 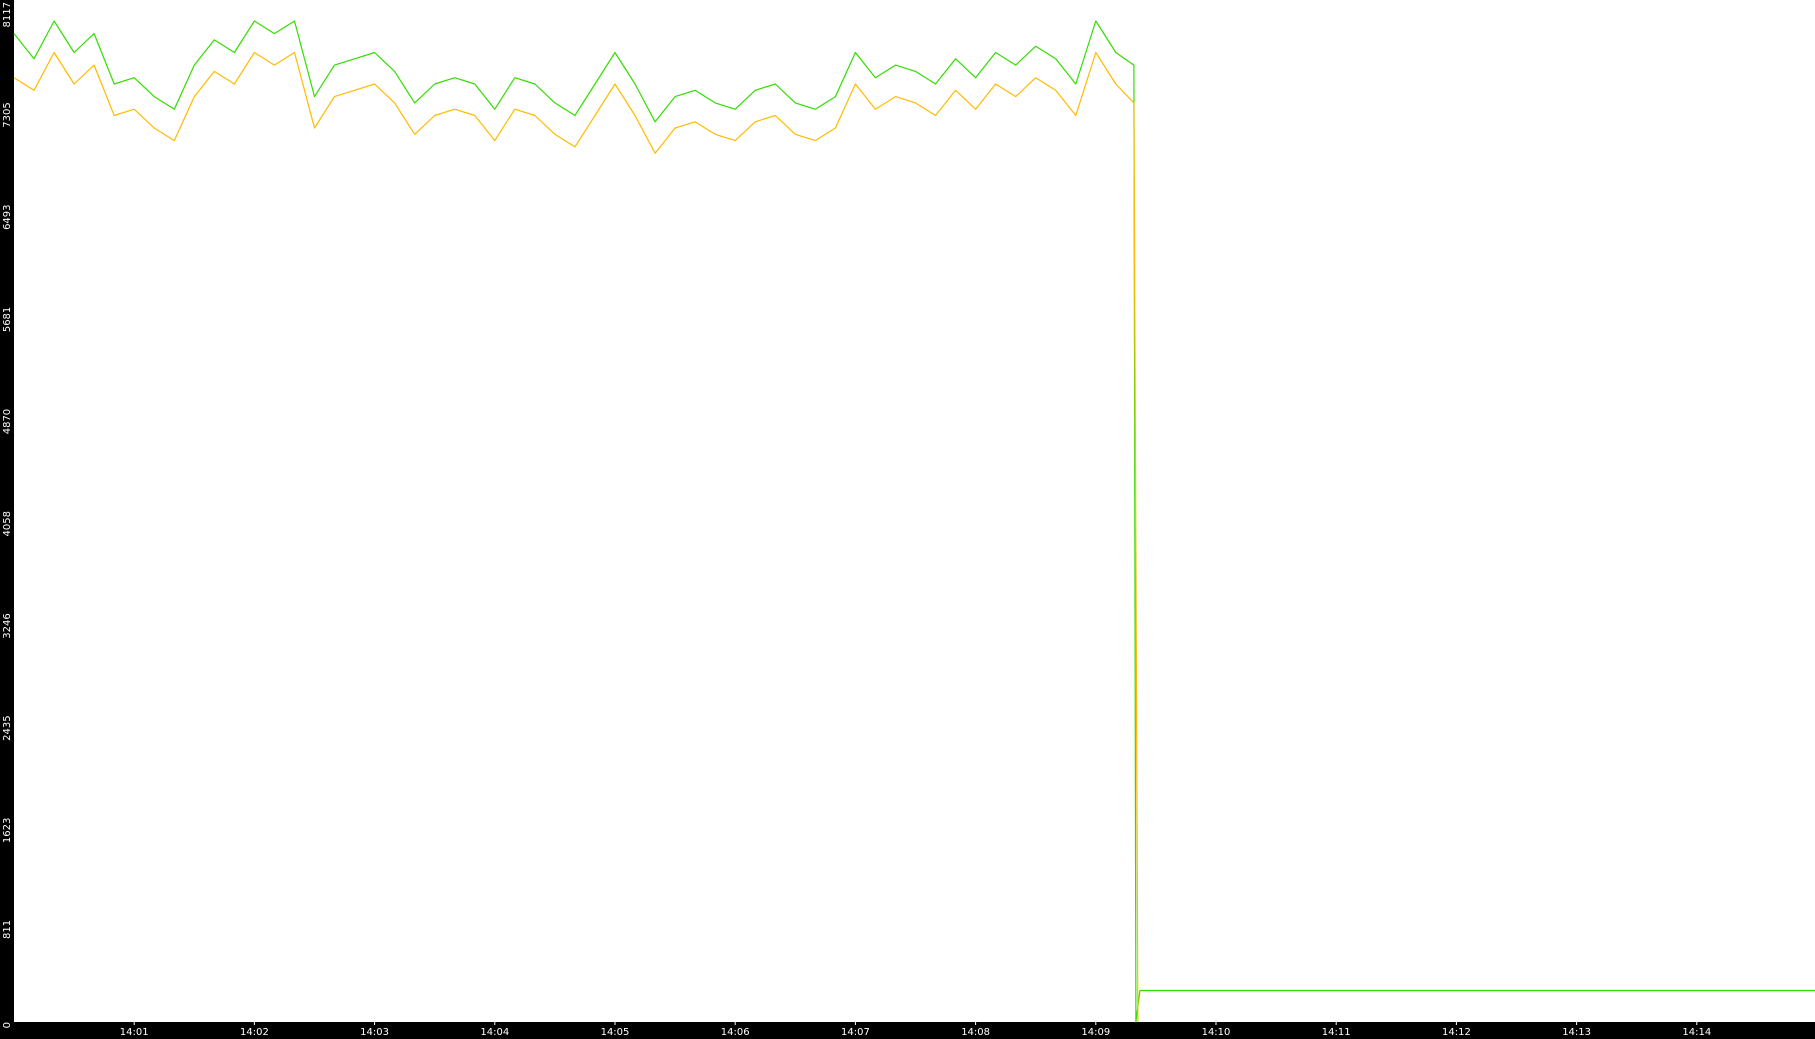 What do you see at coordinates (735, 1032) in the screenshot?
I see `x-tick-label: 14:06` at bounding box center [735, 1032].